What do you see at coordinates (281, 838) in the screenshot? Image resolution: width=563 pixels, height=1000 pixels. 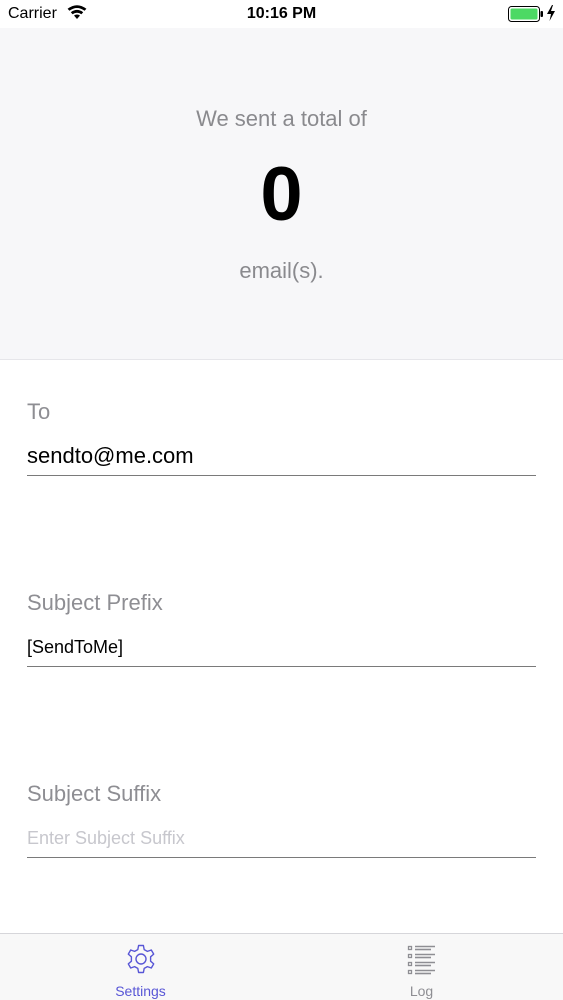 I see `subject-suffix-input` at bounding box center [281, 838].